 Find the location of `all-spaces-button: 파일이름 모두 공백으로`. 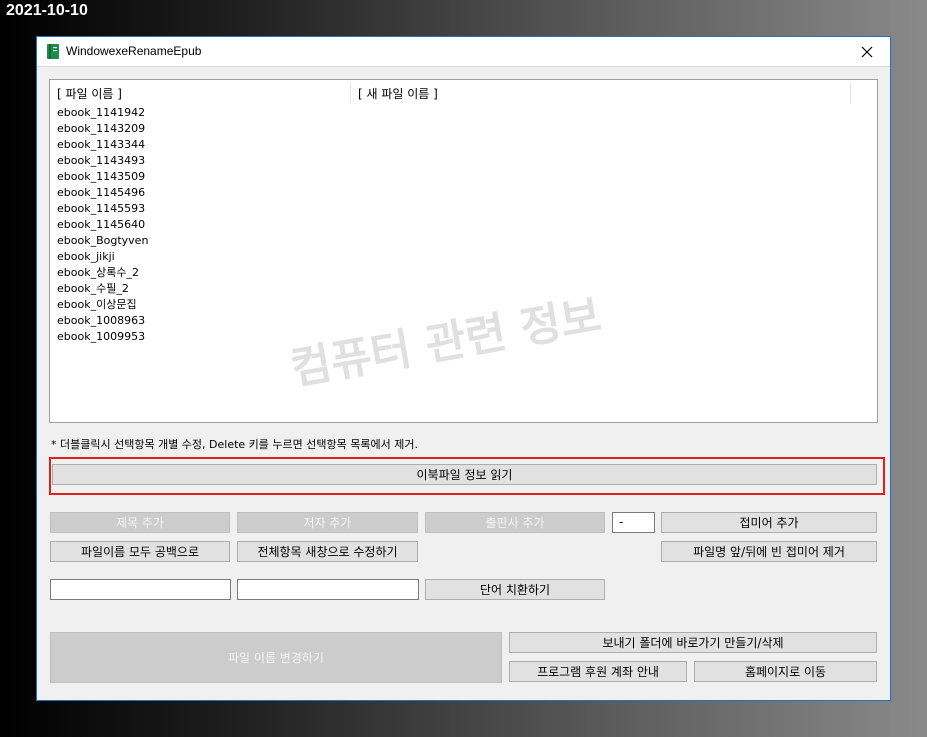

all-spaces-button: 파일이름 모두 공백으로 is located at coordinates (140, 551).